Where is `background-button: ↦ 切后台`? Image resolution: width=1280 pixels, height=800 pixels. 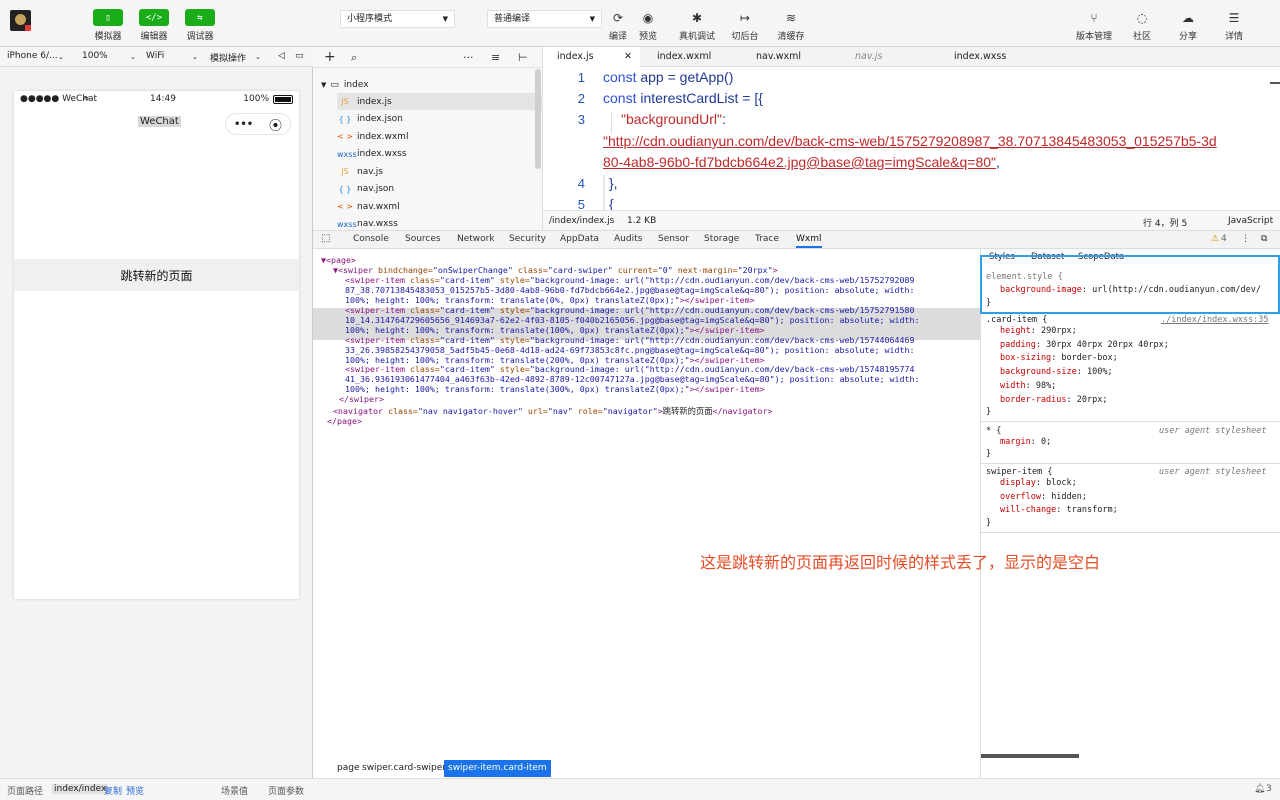
background-button: ↦ 切后台 is located at coordinates (745, 26).